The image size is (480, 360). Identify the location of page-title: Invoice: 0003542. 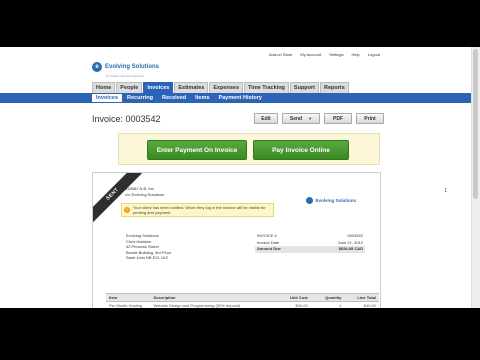
(126, 119).